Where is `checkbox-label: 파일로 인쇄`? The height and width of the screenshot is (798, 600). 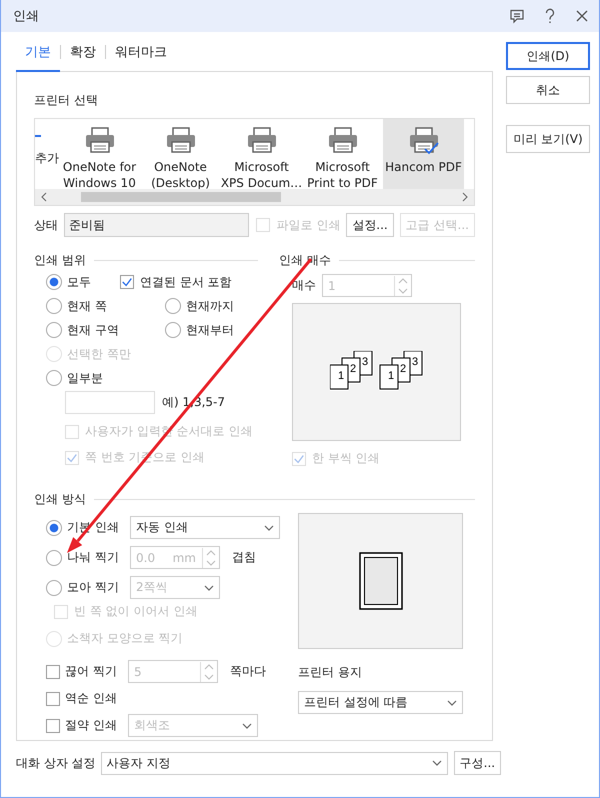
checkbox-label: 파일로 인쇄 is located at coordinates (308, 225).